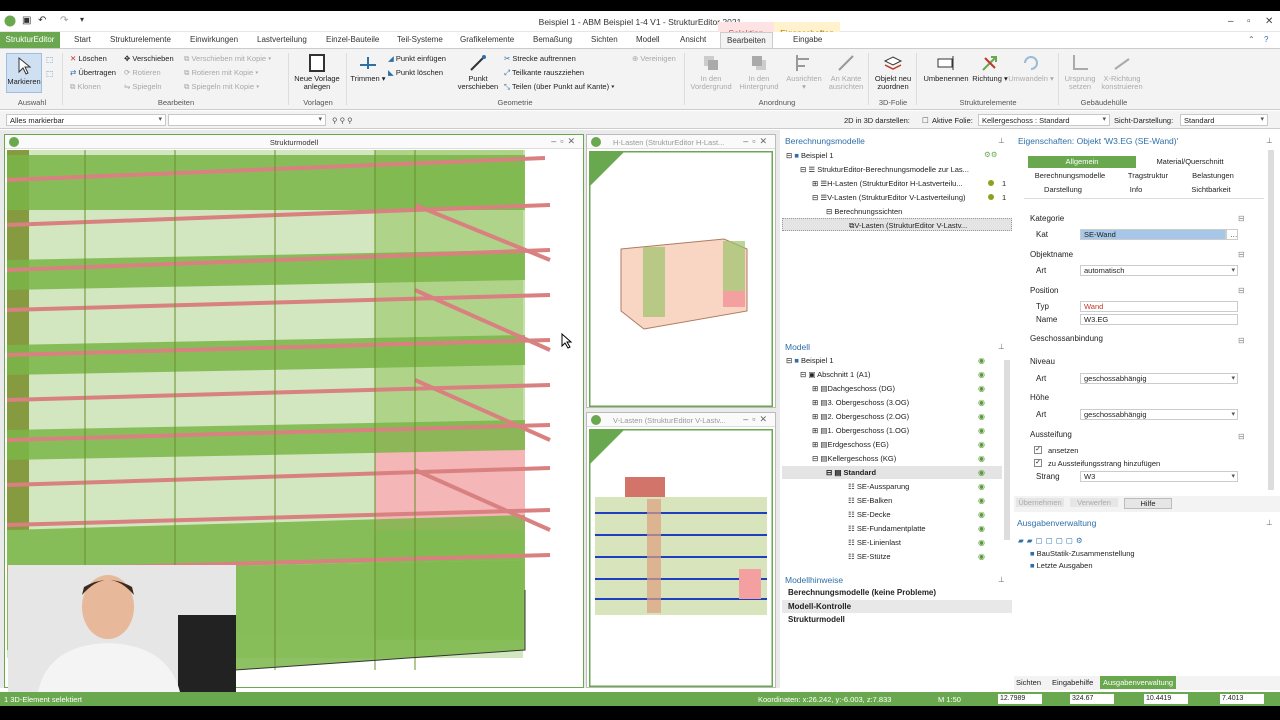 This screenshot has height=720, width=1280. Describe the element at coordinates (1122, 72) in the screenshot. I see `x-richtung-button: X-Richtung konstruieren` at that location.